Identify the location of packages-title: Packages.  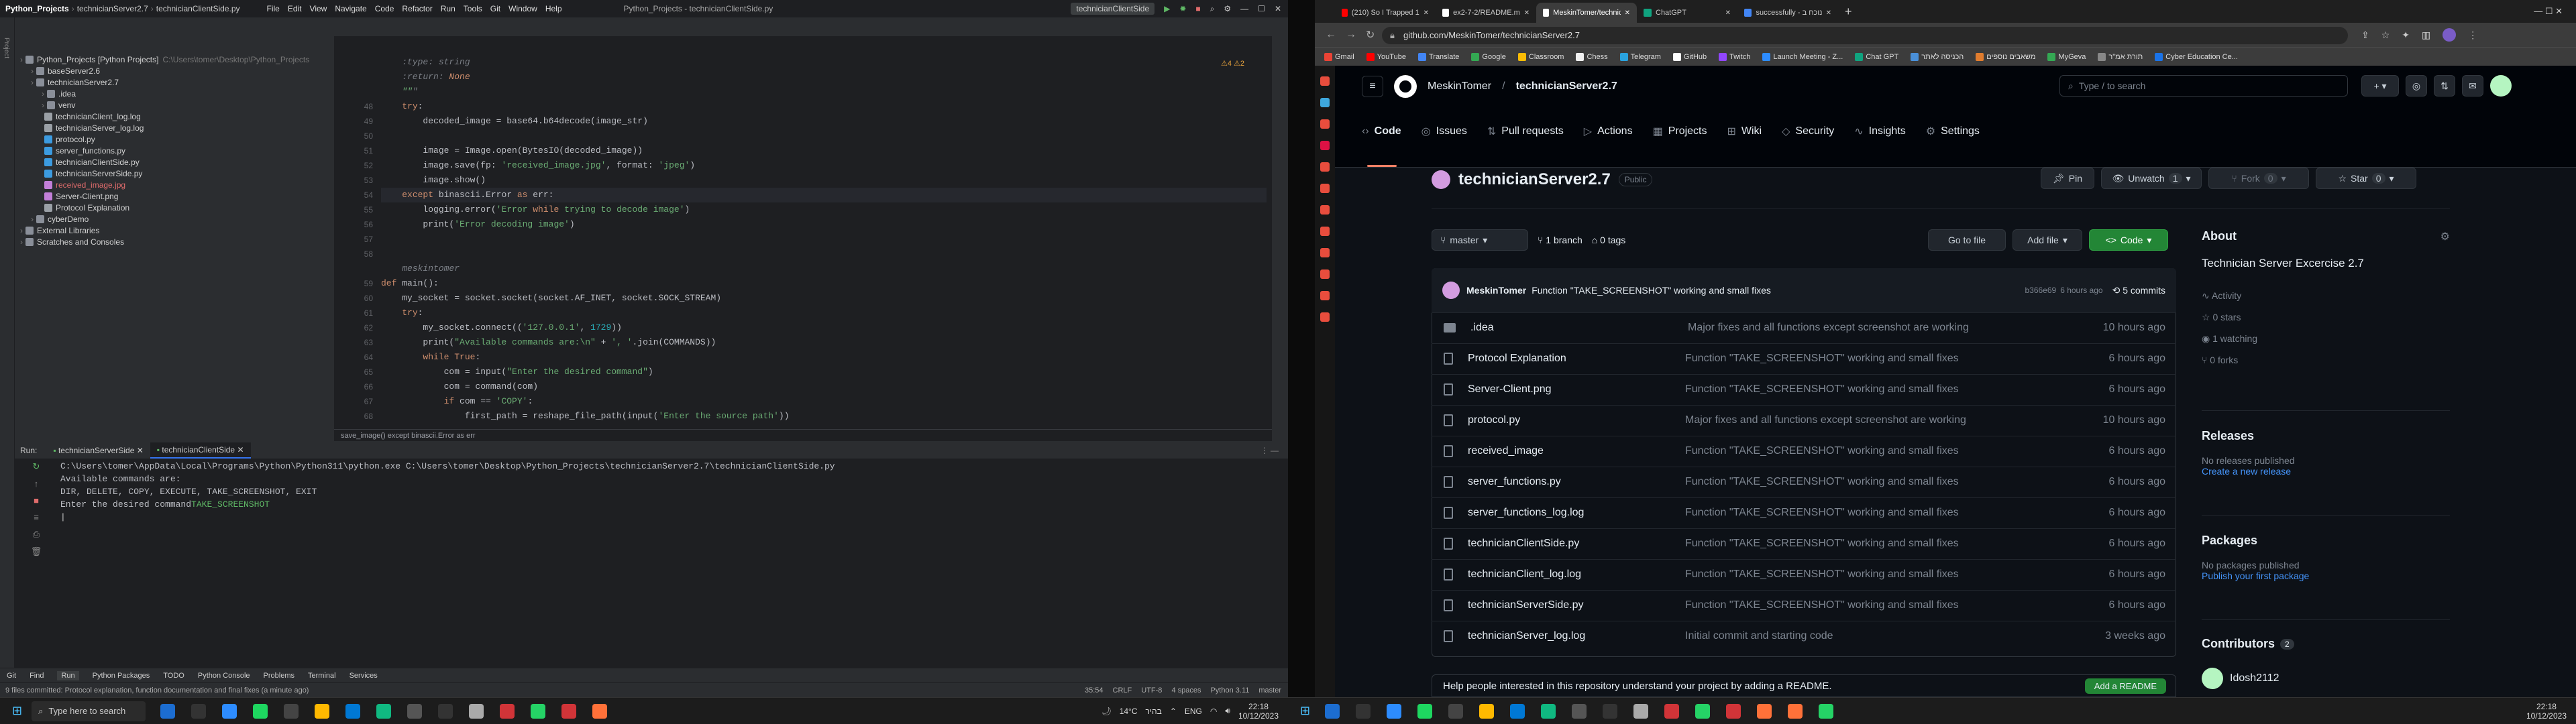
(2326, 541).